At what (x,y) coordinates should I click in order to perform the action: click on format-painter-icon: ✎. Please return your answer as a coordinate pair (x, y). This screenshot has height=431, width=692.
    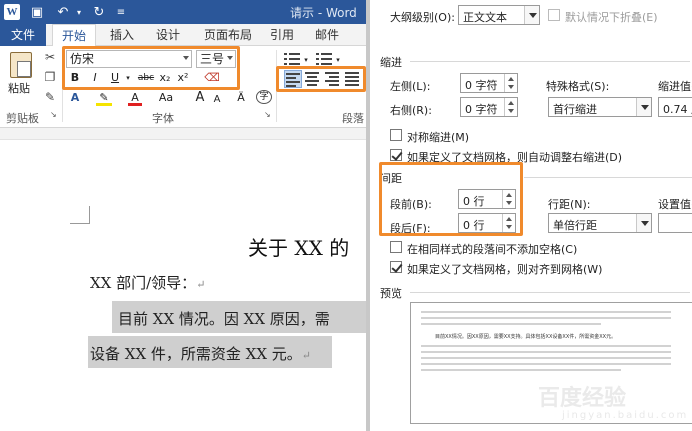
    Looking at the image, I should click on (50, 97).